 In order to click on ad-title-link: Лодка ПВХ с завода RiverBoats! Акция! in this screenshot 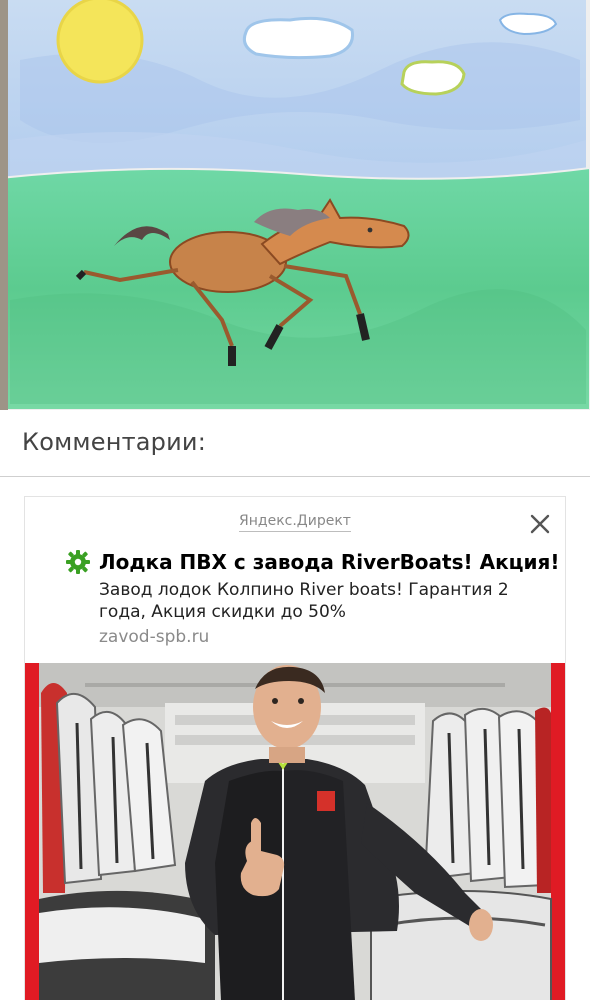, I will do `click(329, 562)`.